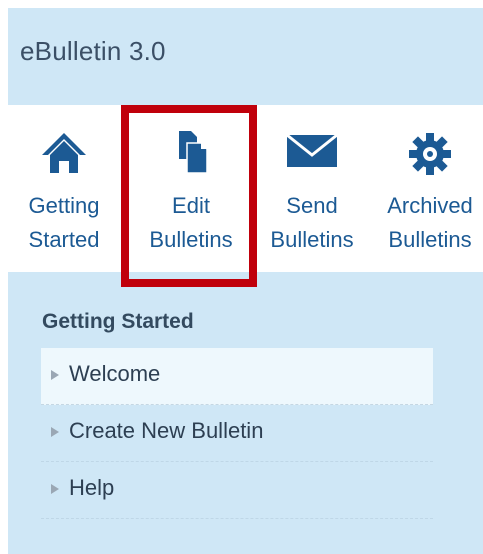  Describe the element at coordinates (64, 155) in the screenshot. I see `home-icon` at that location.